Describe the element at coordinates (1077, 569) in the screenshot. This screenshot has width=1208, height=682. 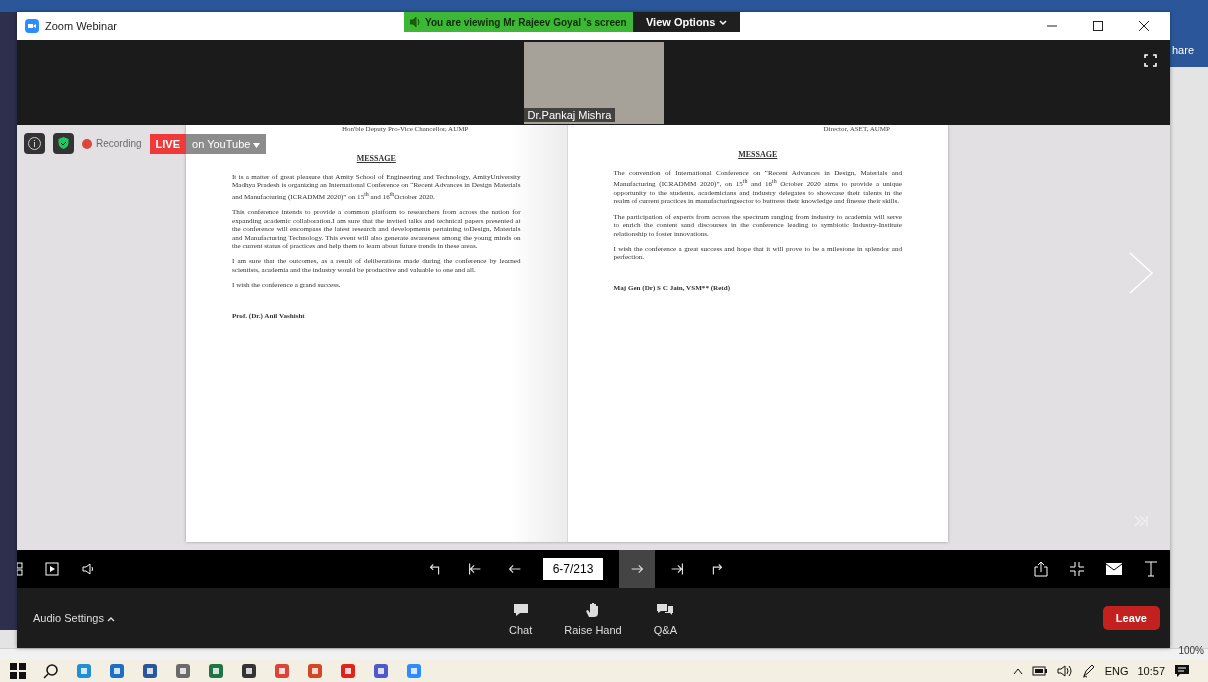
I see `exit-fullscreen-icon` at that location.